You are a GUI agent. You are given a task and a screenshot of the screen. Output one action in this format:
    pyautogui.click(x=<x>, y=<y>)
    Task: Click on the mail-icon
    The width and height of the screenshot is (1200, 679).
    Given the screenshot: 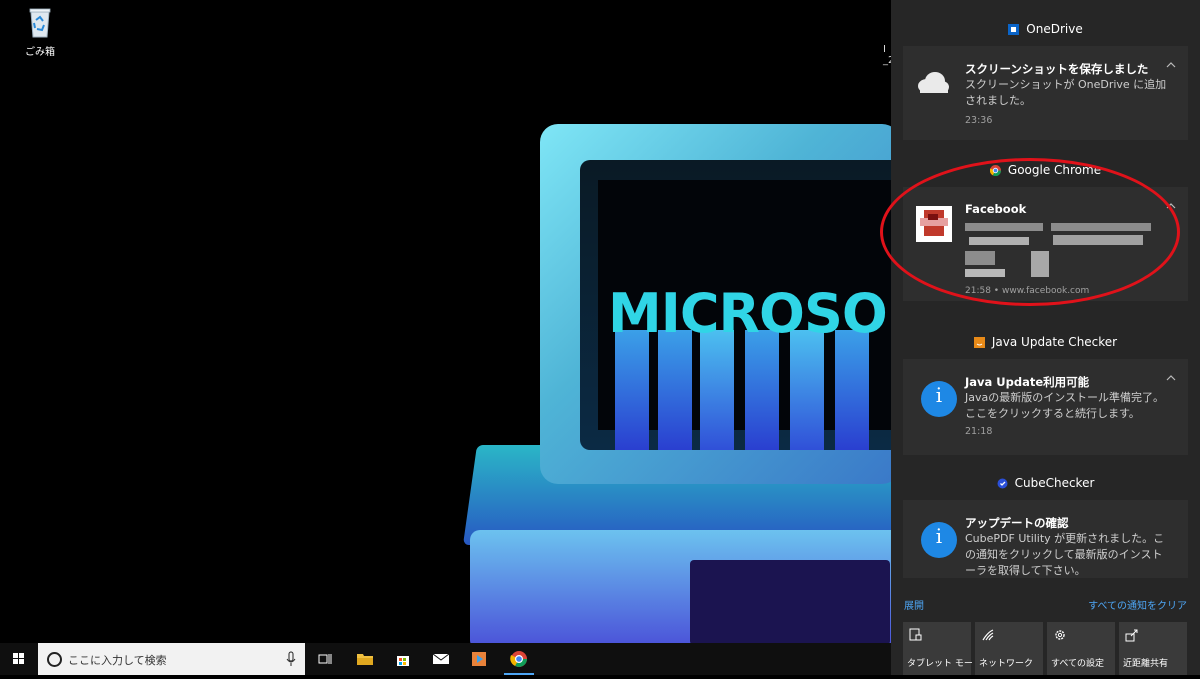 What is the action you would take?
    pyautogui.click(x=441, y=658)
    